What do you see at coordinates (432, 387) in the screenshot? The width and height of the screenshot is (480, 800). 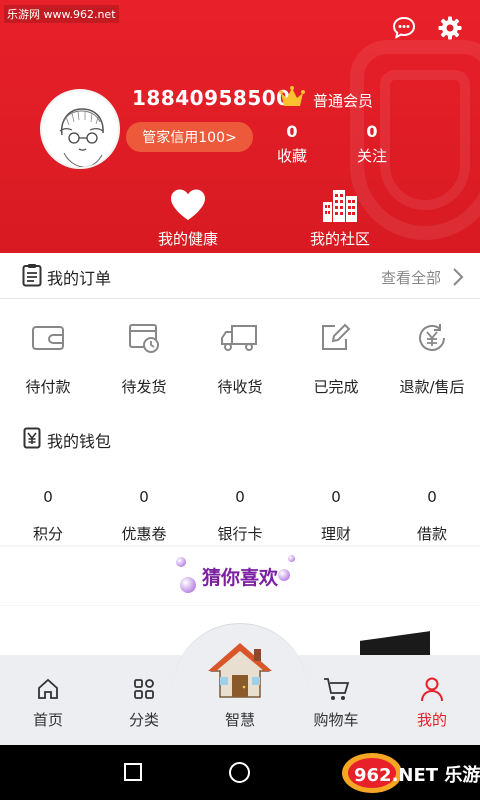 I see `order-refund-aftersale-label: 退款/售后` at bounding box center [432, 387].